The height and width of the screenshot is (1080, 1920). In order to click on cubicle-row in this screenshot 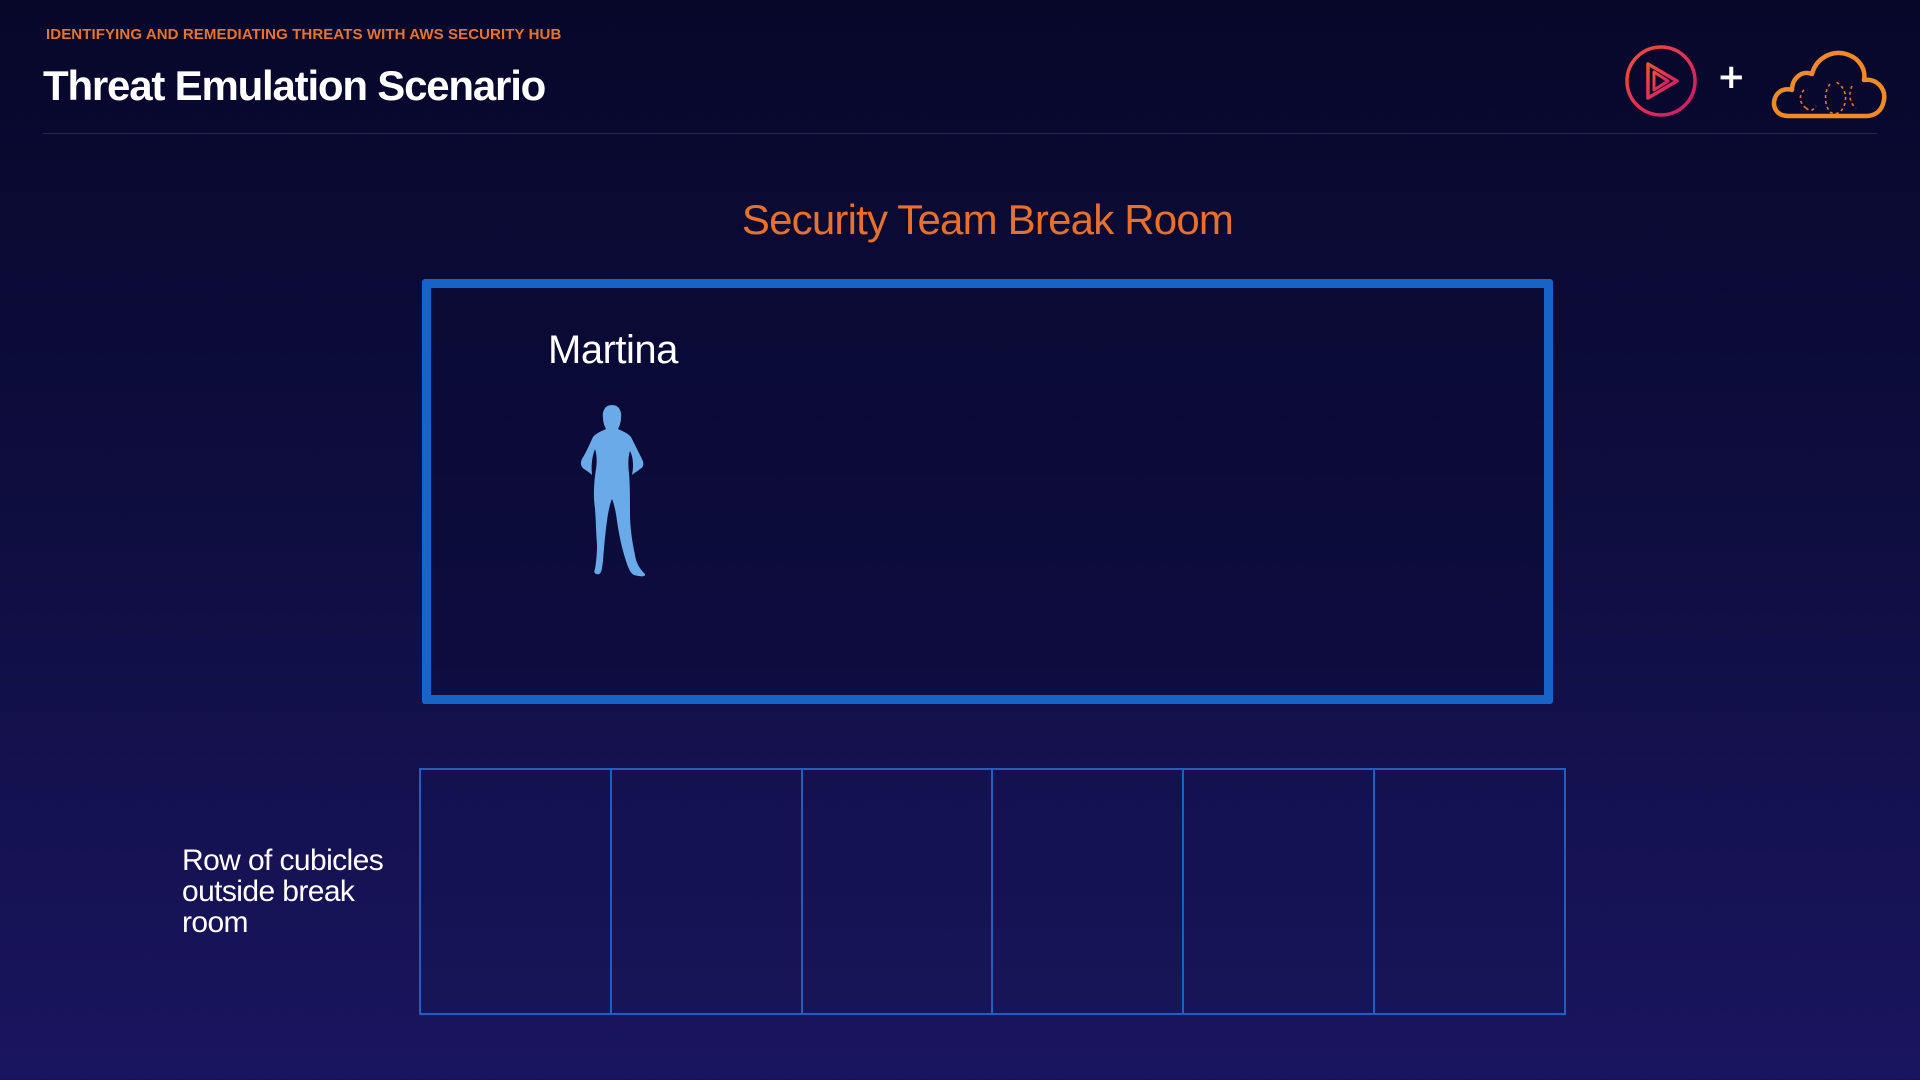, I will do `click(992, 891)`.